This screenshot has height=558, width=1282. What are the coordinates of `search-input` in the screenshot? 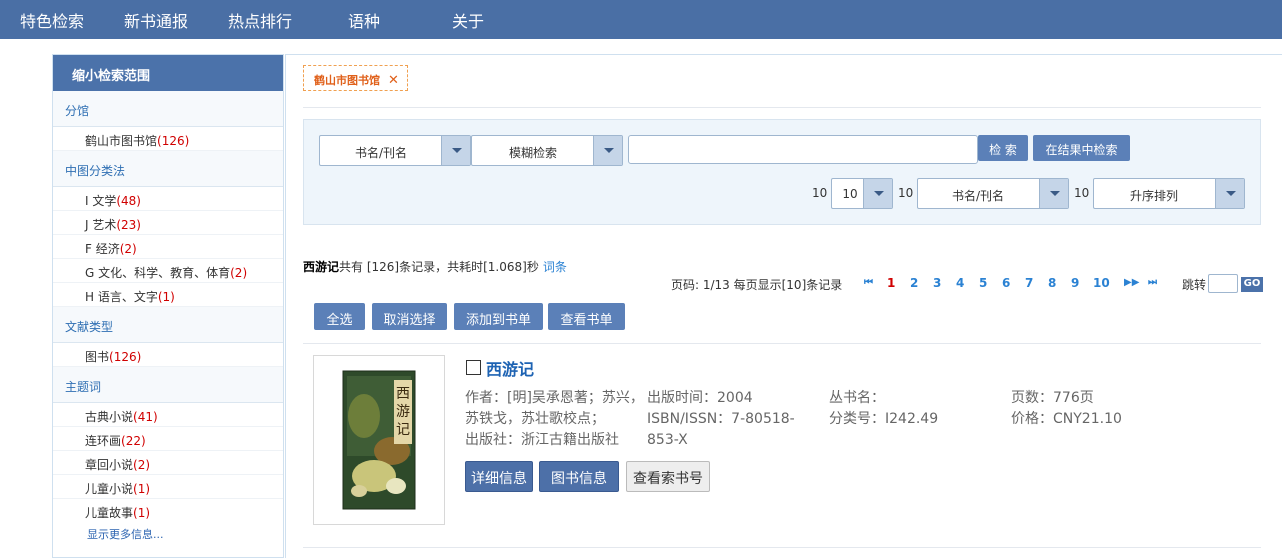 It's located at (803, 149).